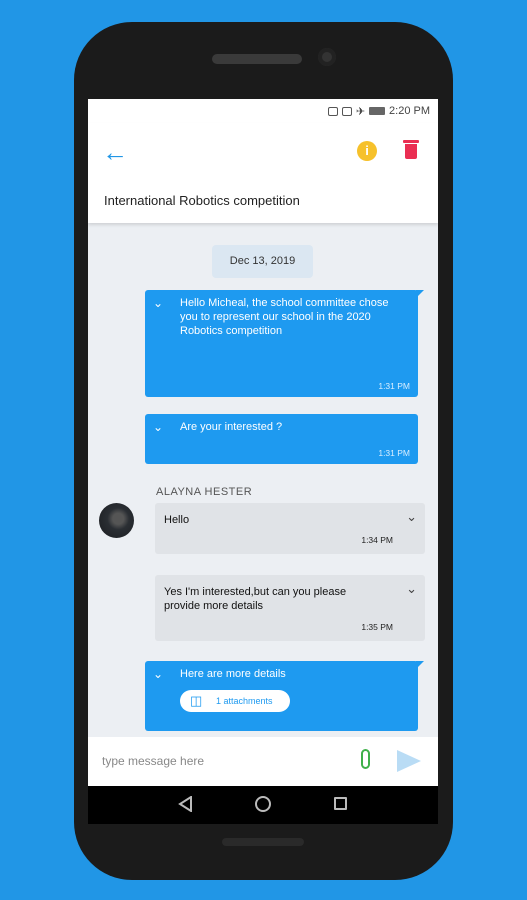 This screenshot has height=900, width=527. Describe the element at coordinates (257, 59) in the screenshot. I see `phone-speaker` at that location.